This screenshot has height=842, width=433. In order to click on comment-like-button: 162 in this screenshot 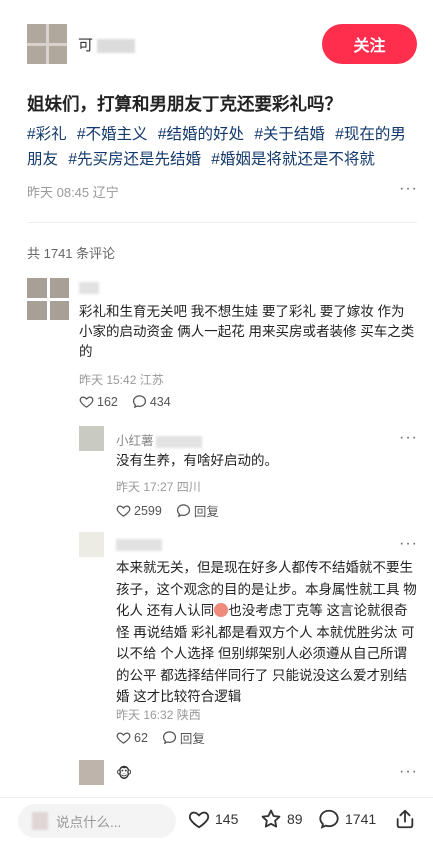, I will do `click(98, 401)`.